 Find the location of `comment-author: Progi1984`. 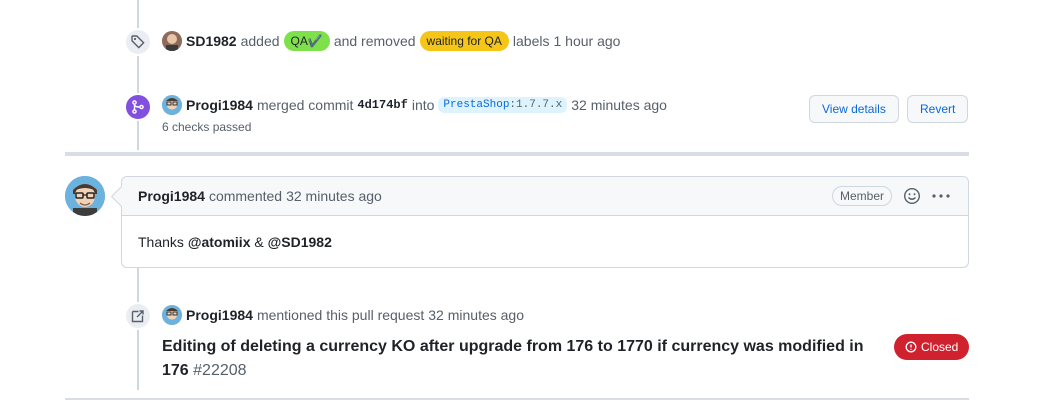

comment-author: Progi1984 is located at coordinates (171, 196).